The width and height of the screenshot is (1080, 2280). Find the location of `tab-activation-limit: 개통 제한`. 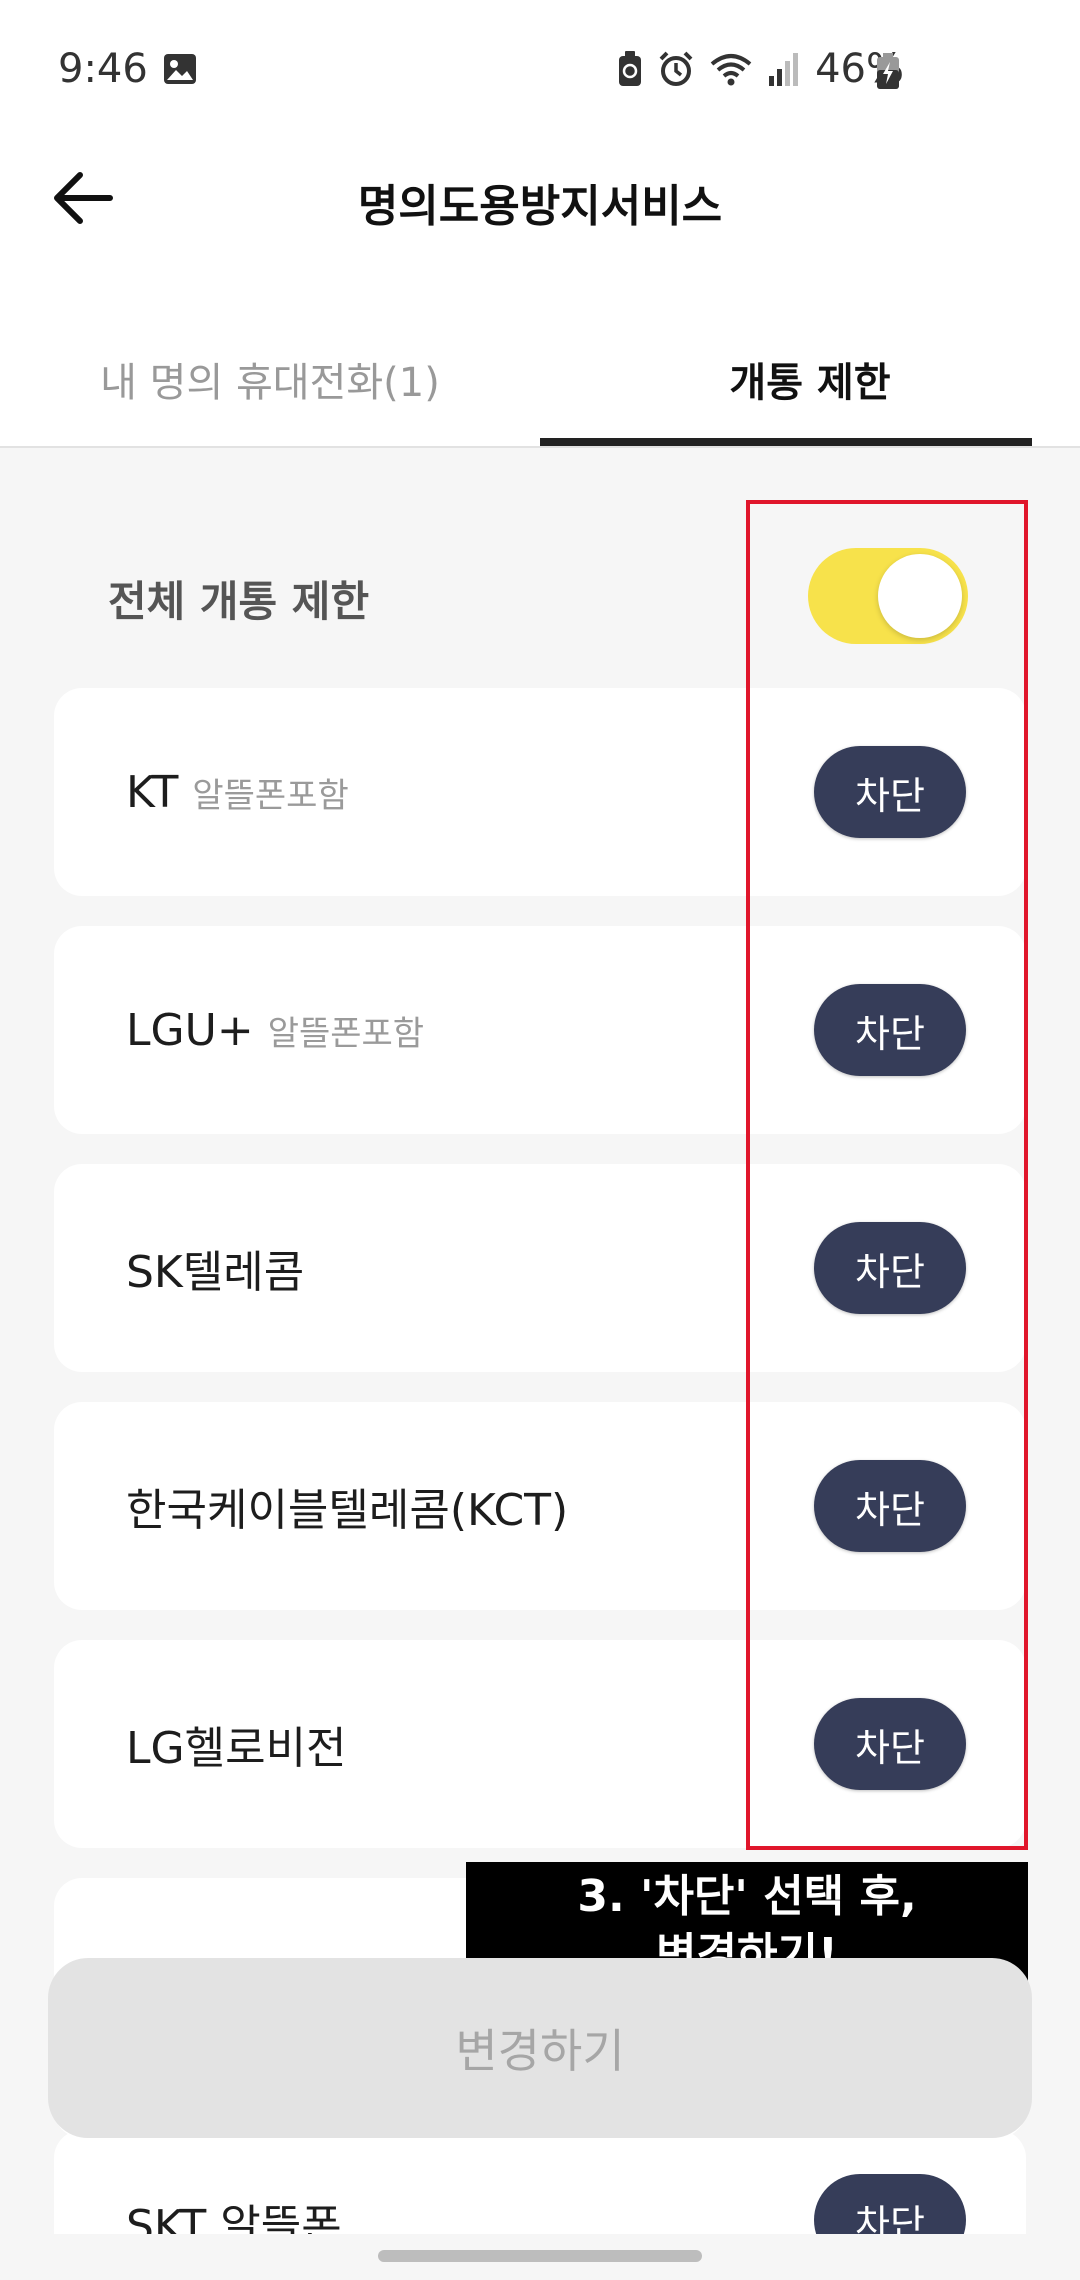

tab-activation-limit: 개통 제한 is located at coordinates (810, 384).